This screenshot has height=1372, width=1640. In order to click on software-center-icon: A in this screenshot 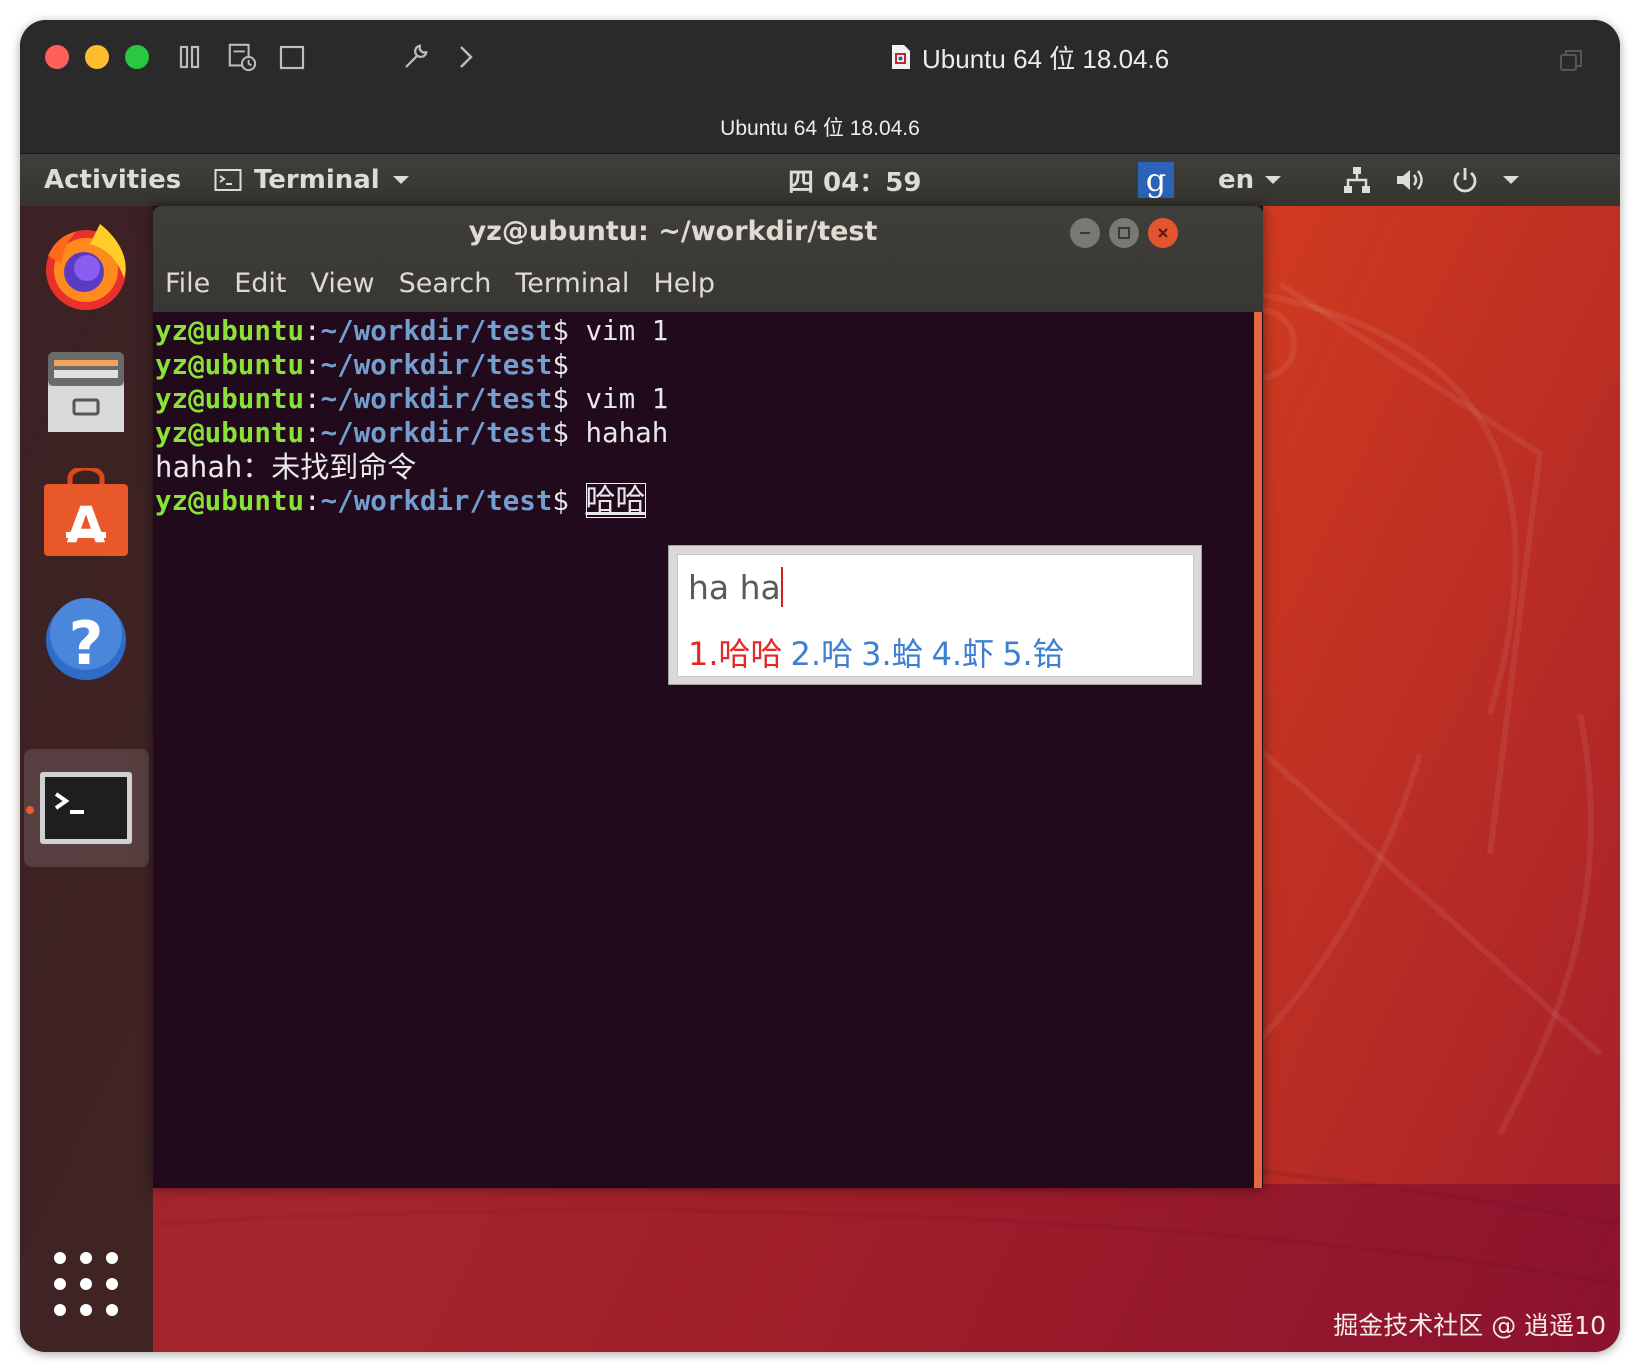, I will do `click(86, 514)`.